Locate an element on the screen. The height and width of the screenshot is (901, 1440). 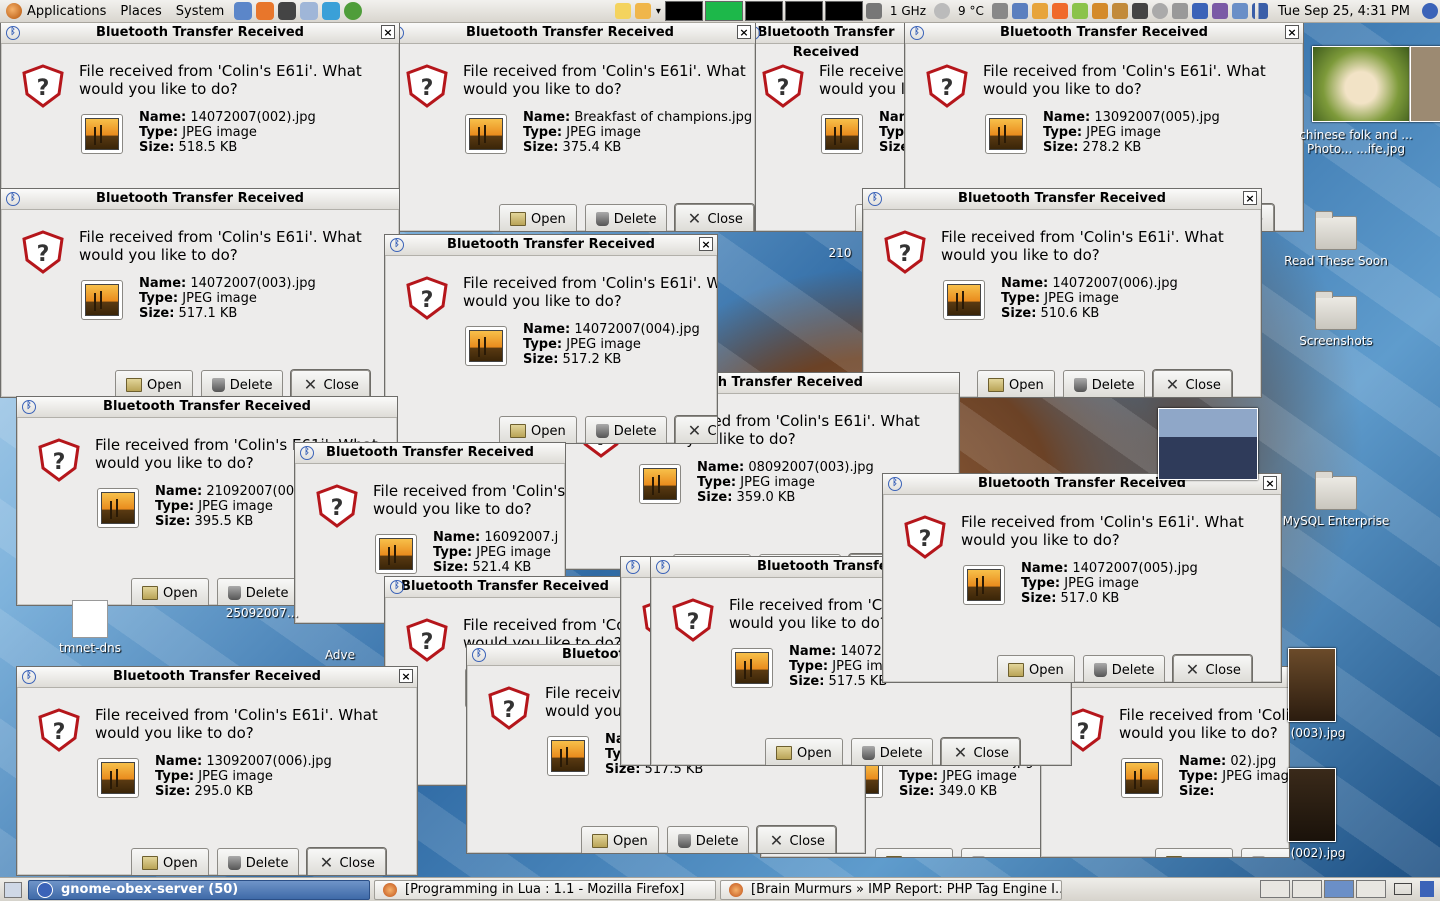
display-icon is located at coordinates (1239, 11).